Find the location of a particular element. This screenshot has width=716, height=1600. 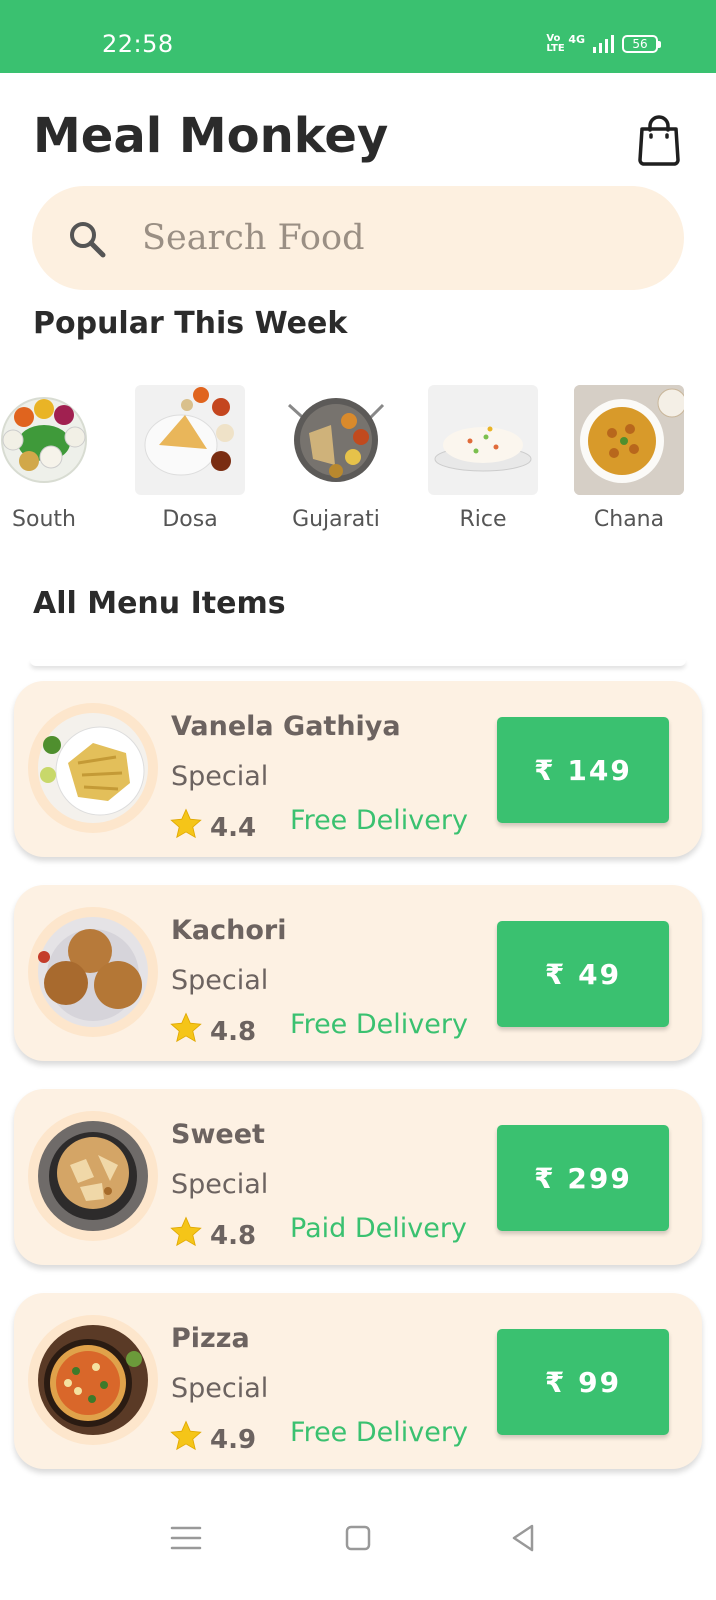

cart-button is located at coordinates (659, 140).